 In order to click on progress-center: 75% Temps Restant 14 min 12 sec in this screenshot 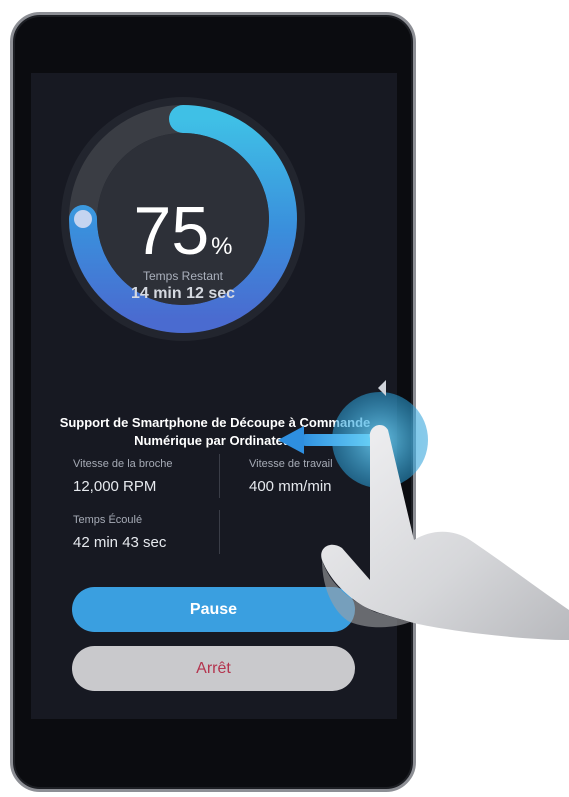, I will do `click(183, 219)`.